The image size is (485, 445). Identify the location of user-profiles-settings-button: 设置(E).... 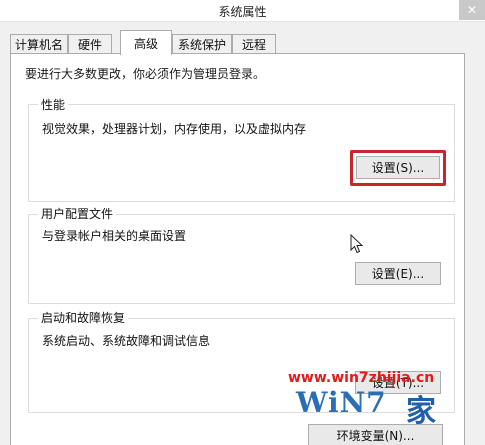
(398, 273).